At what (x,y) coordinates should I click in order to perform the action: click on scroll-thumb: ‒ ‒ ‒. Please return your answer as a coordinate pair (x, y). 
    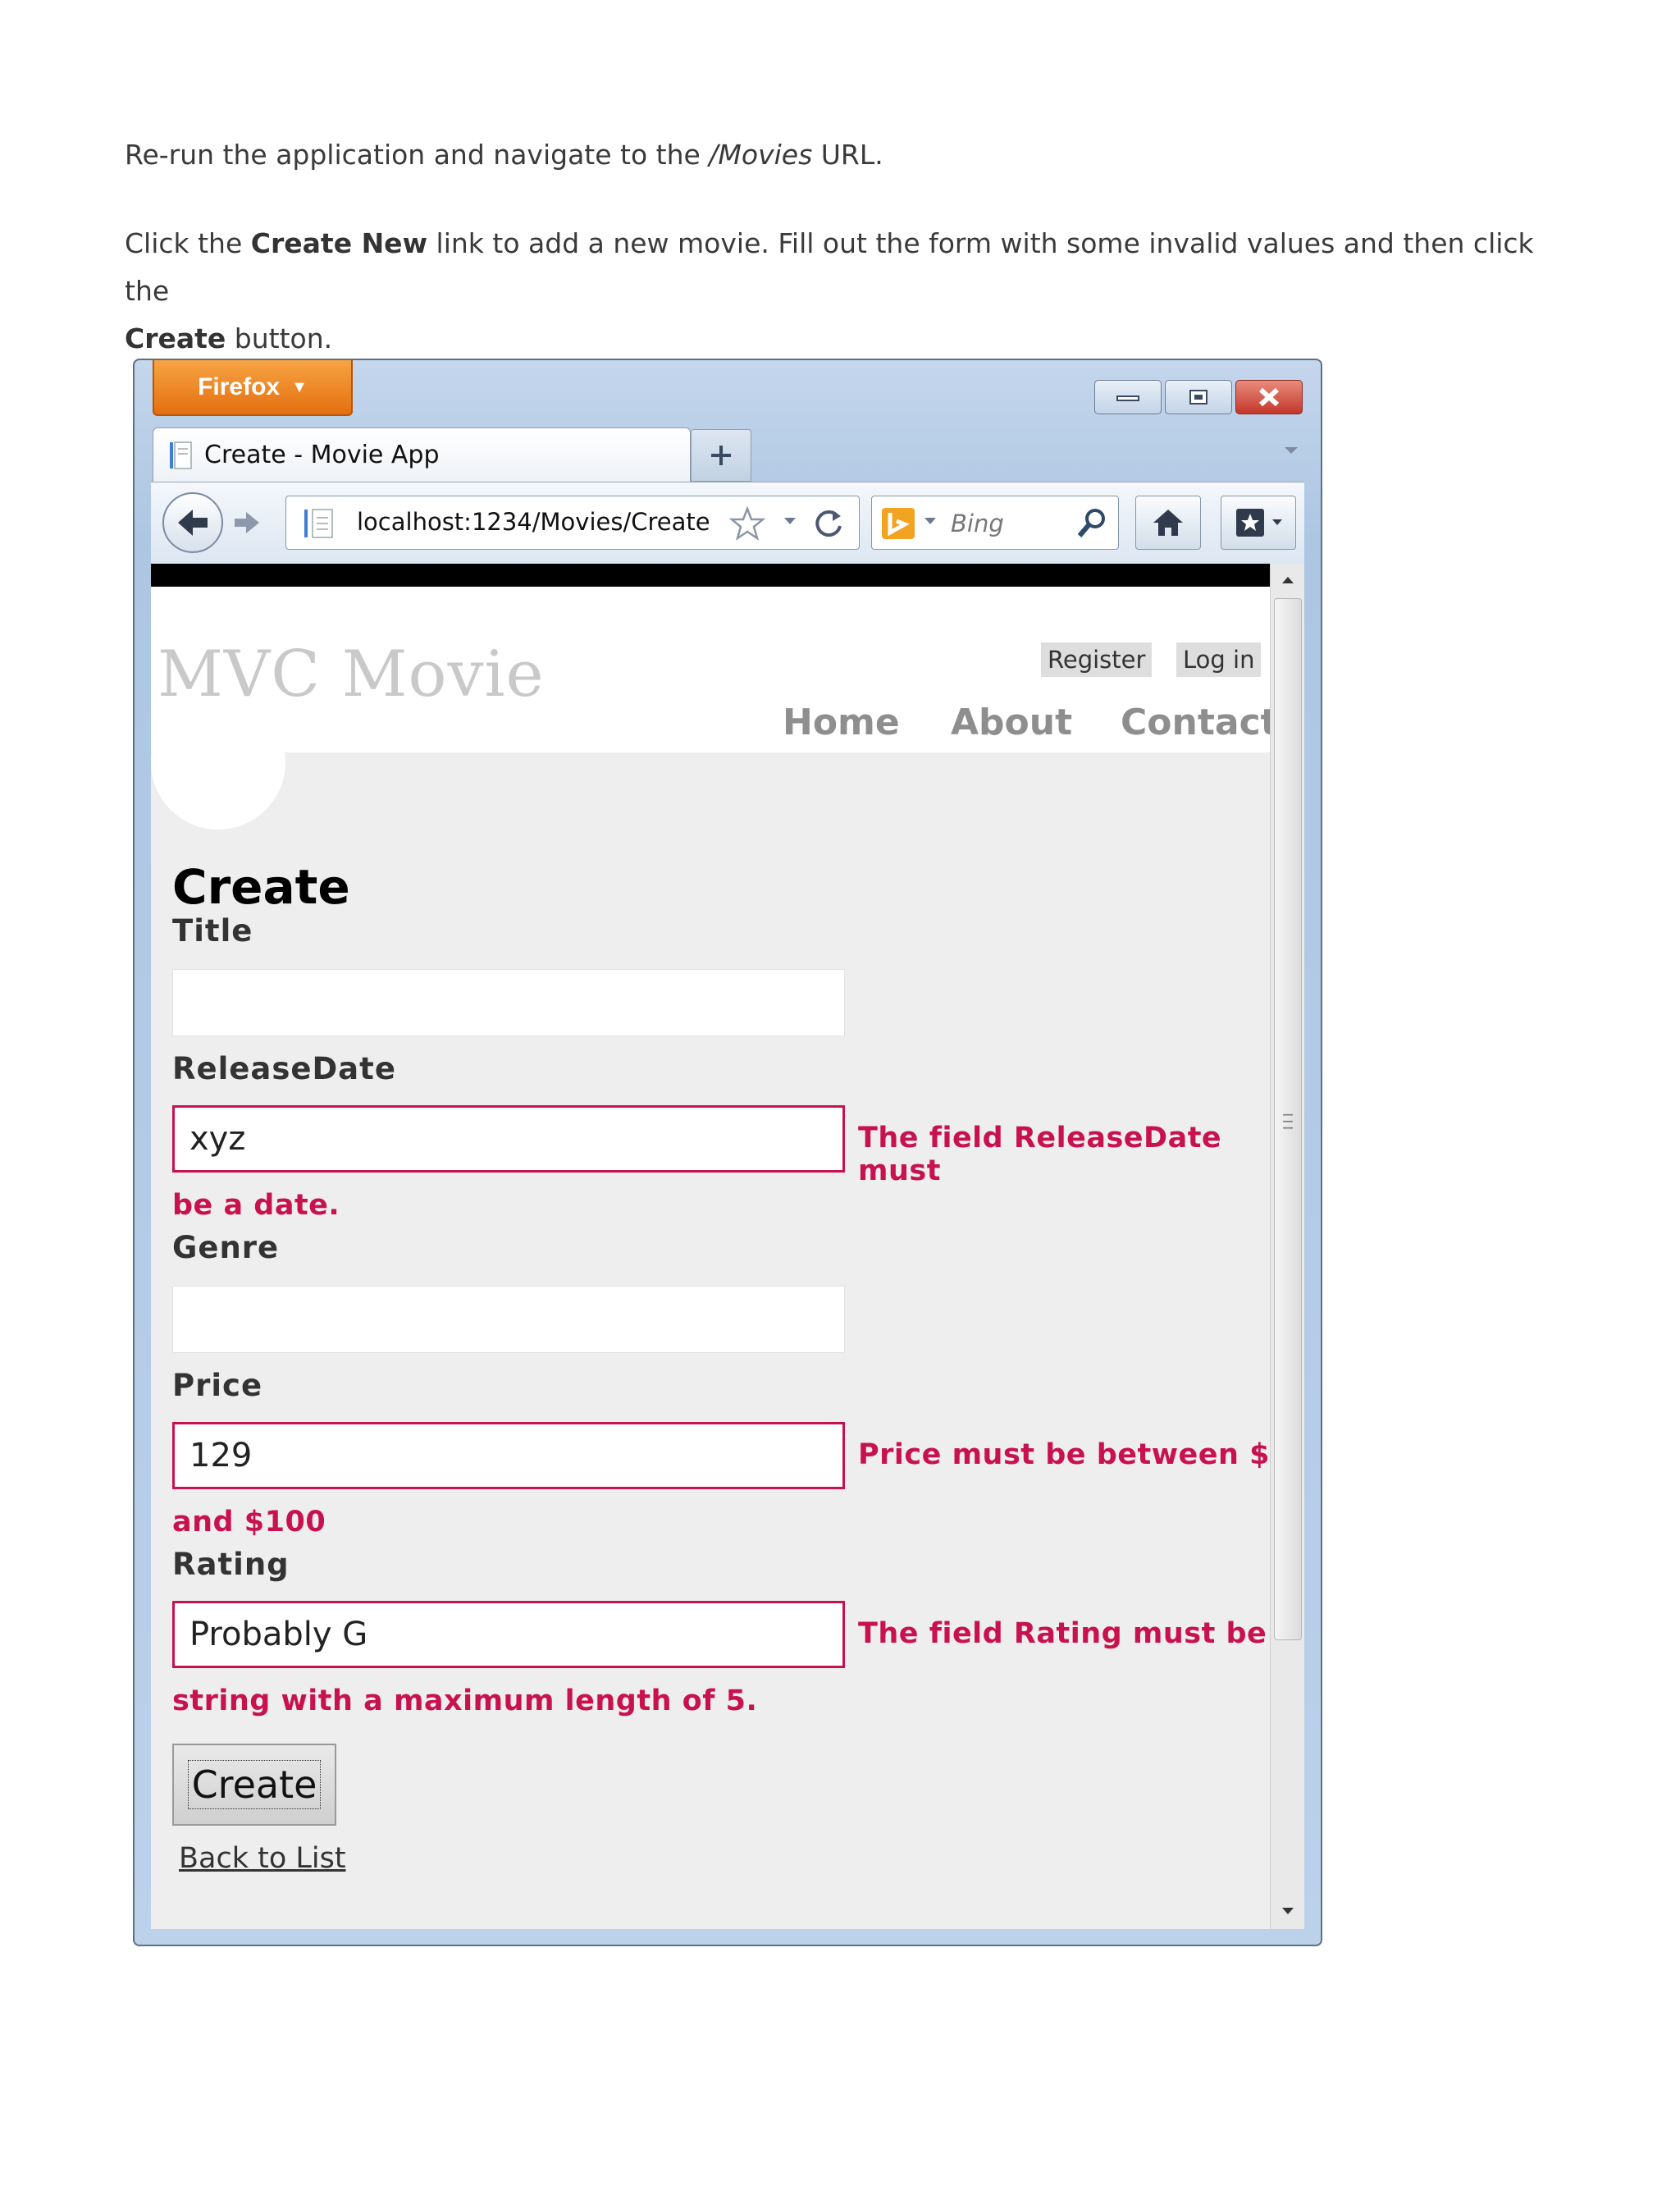
    Looking at the image, I should click on (1288, 1119).